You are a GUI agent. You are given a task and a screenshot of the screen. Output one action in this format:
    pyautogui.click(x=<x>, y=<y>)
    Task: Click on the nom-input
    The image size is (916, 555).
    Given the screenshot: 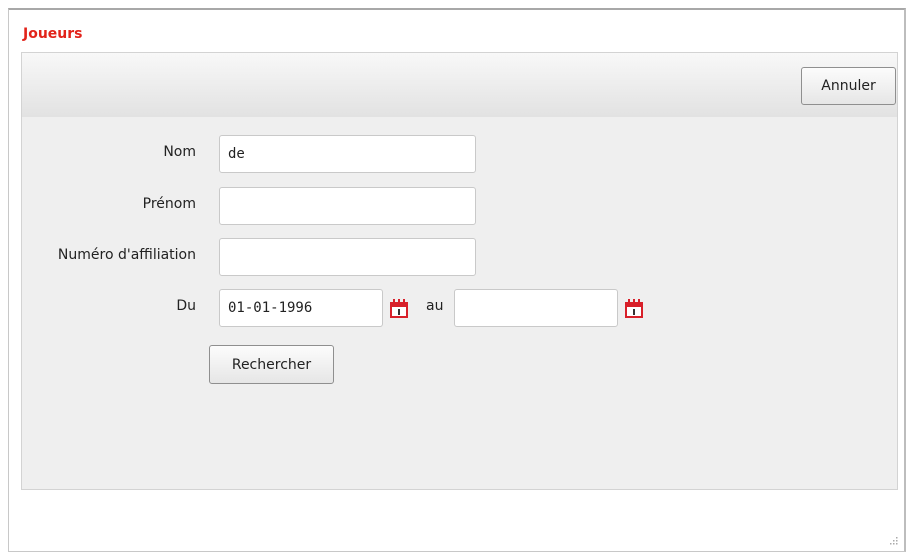 What is the action you would take?
    pyautogui.click(x=347, y=154)
    